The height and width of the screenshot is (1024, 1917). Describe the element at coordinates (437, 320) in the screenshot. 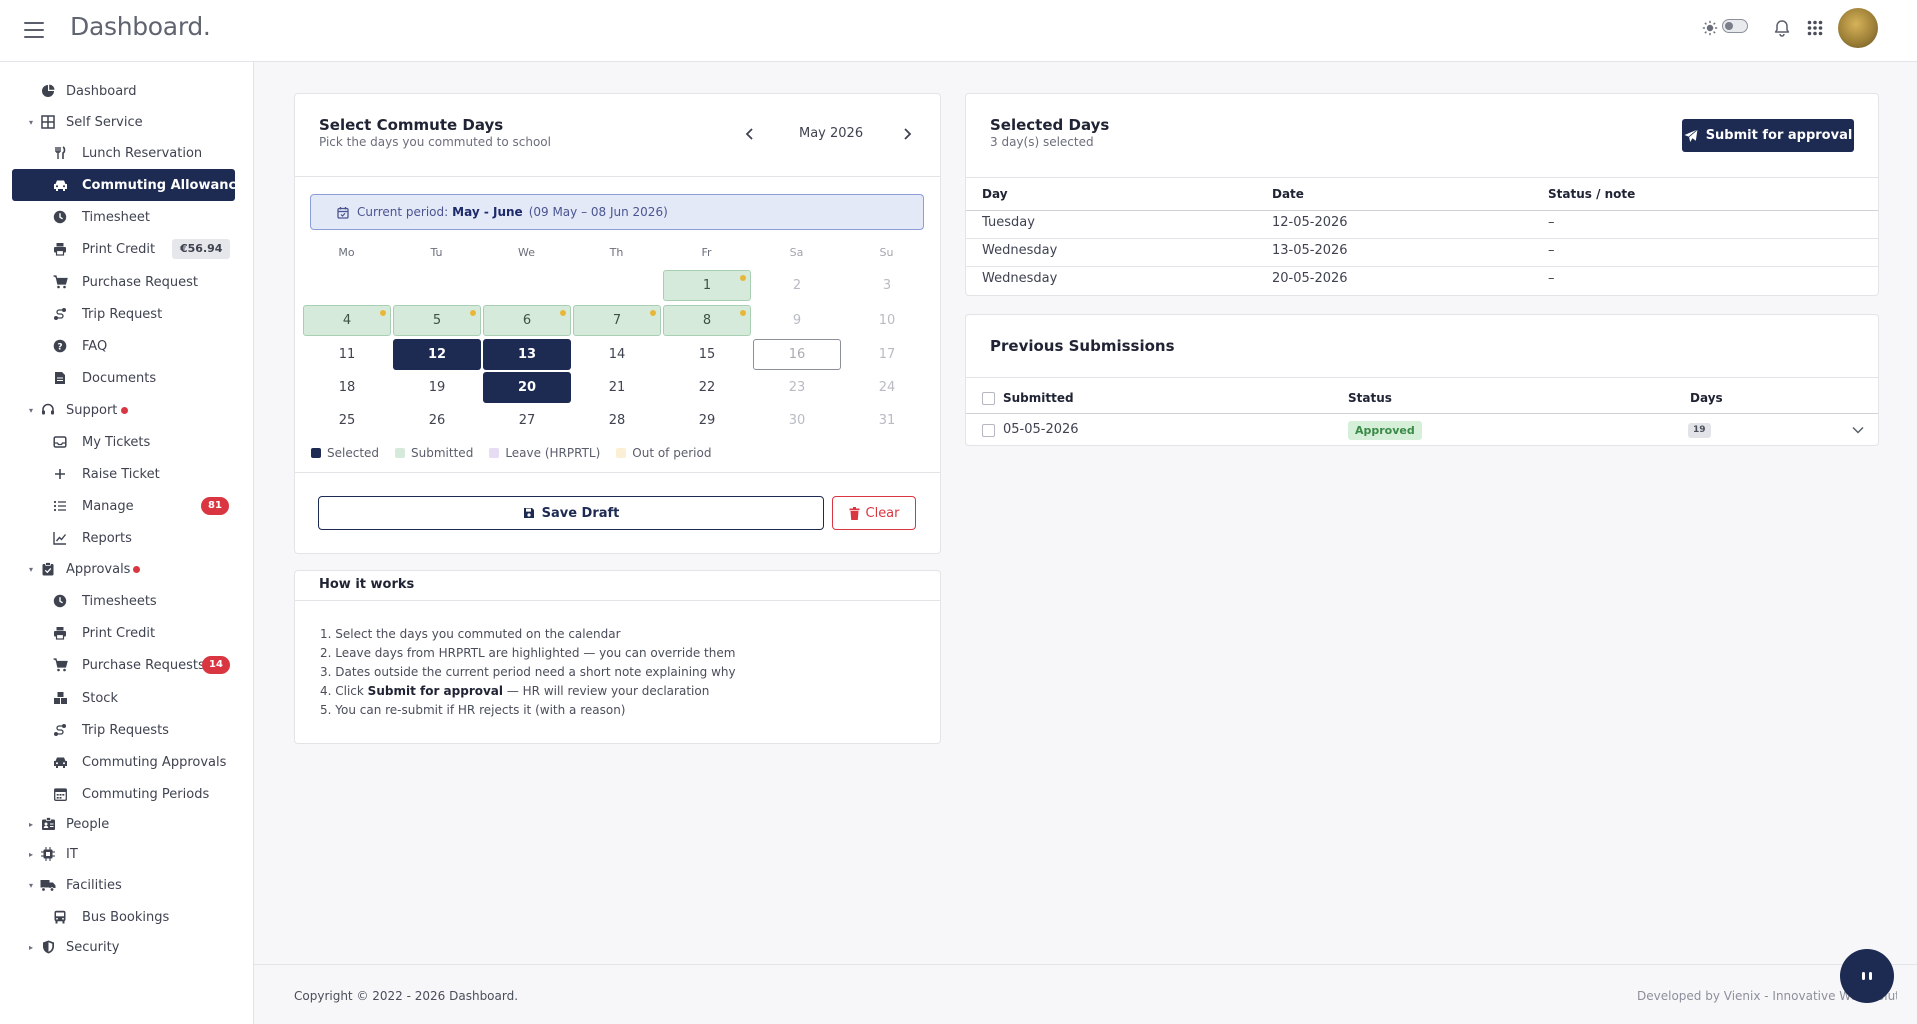

I see `calendar-day: 5` at that location.